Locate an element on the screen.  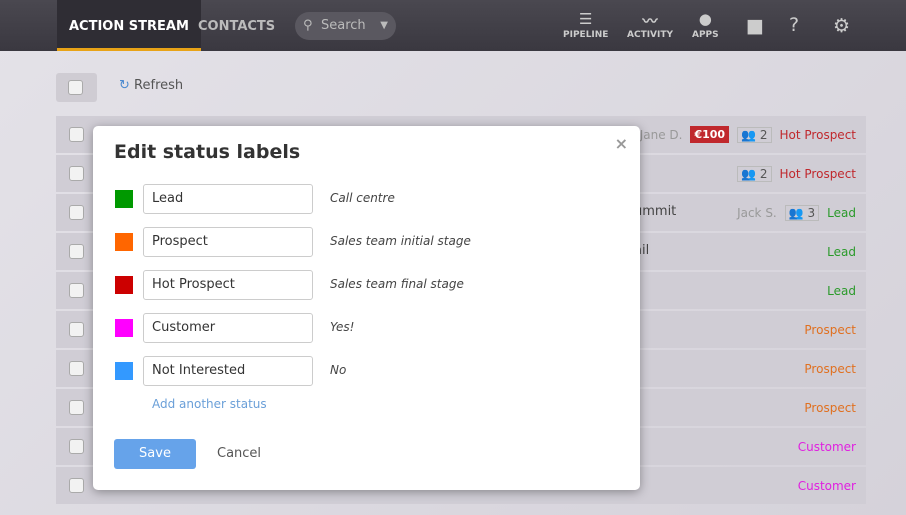
refresh-button: ↻ Refresh is located at coordinates (151, 85).